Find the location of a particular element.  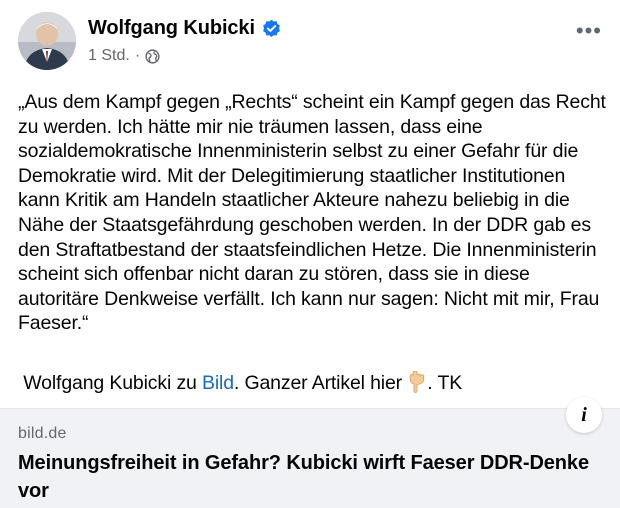

bild-link: Bild is located at coordinates (218, 383).